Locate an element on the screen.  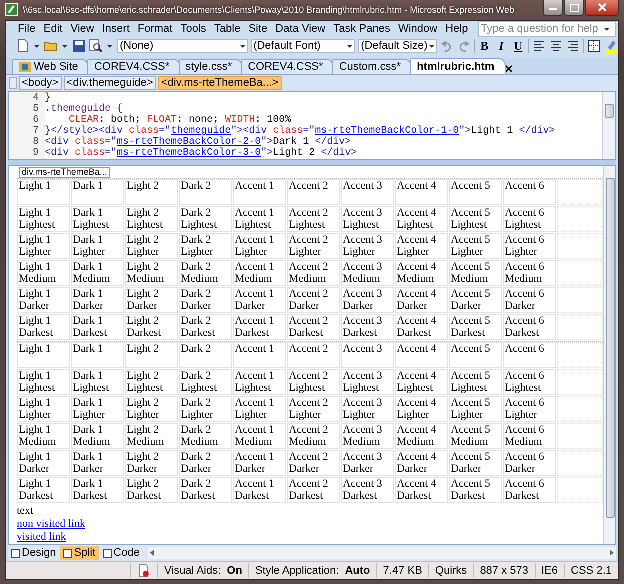
menu-item: Insert is located at coordinates (116, 29).